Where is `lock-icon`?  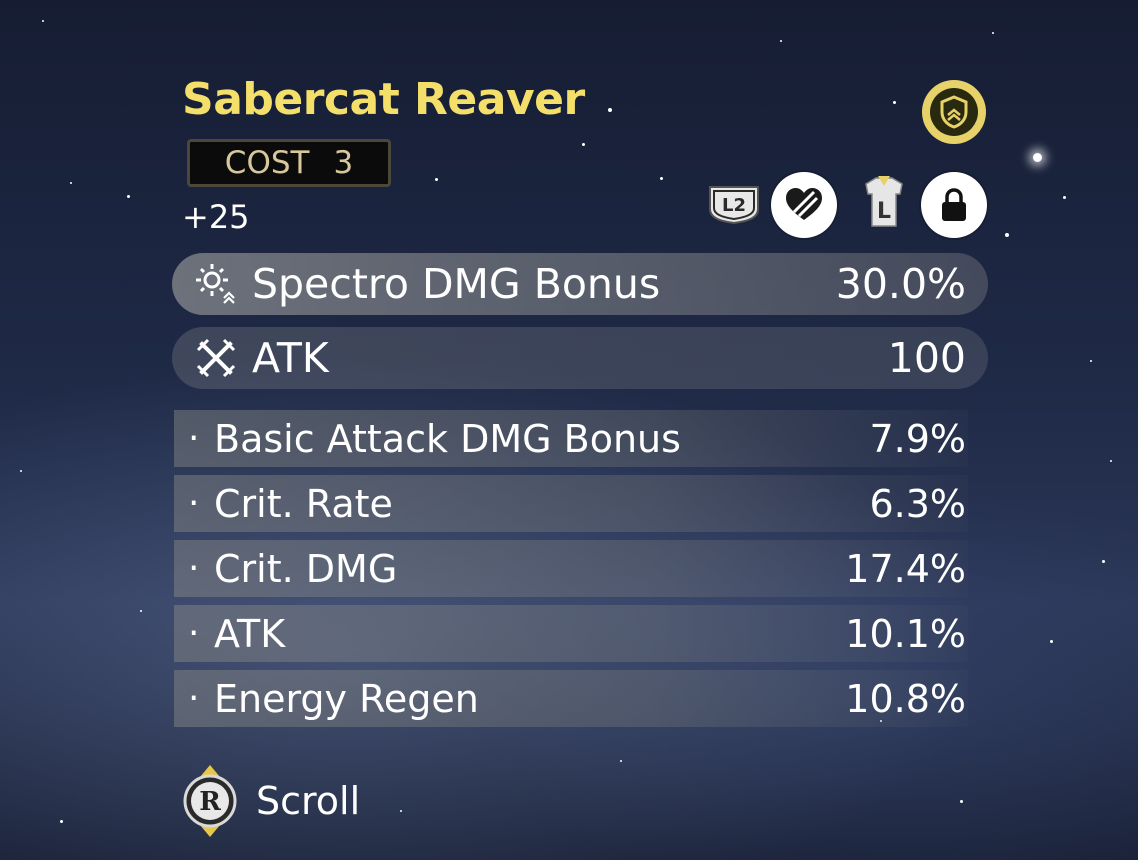
lock-icon is located at coordinates (954, 204).